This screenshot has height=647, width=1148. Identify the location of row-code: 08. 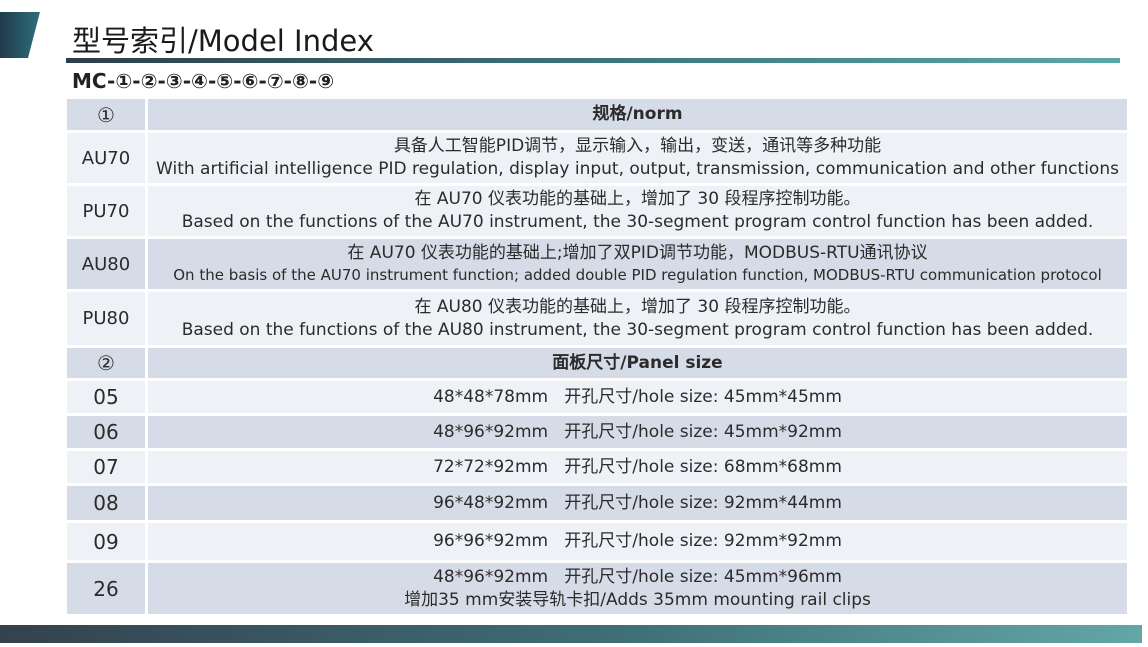
(107, 503).